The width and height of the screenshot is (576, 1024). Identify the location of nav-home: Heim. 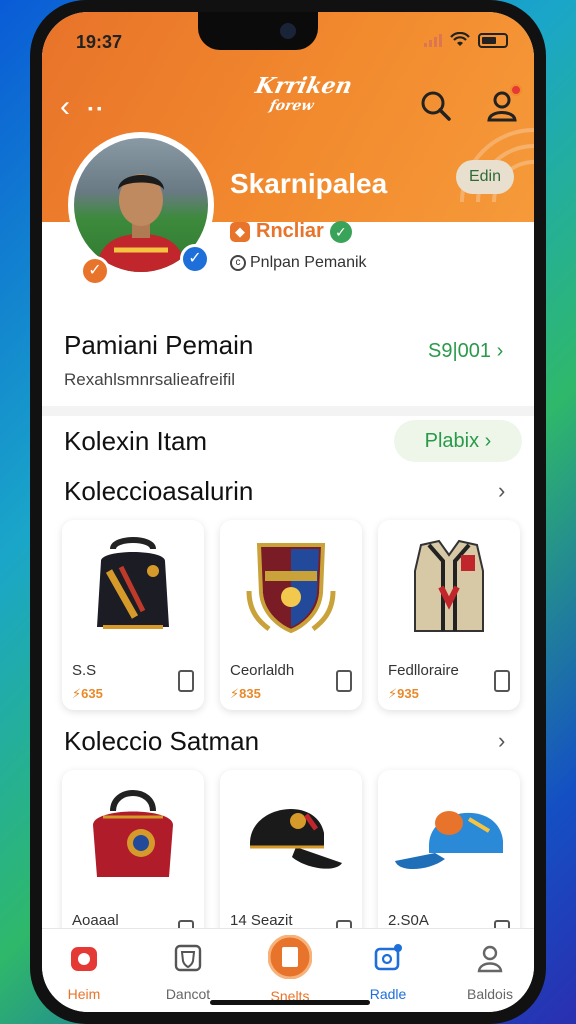
(84, 972).